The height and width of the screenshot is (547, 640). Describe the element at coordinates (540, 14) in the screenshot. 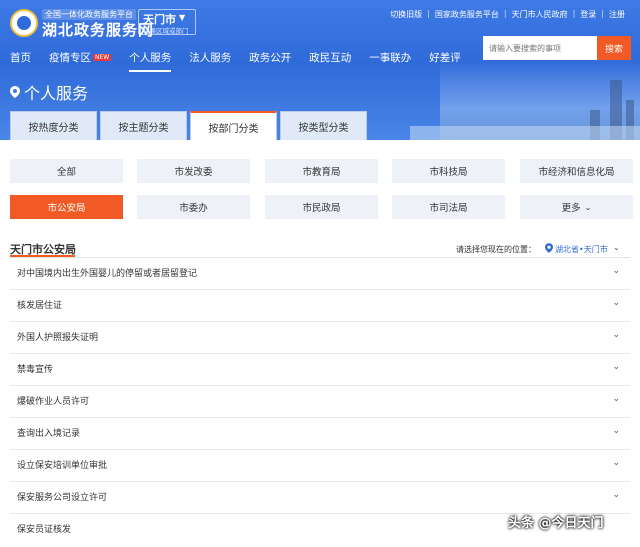

I see `link-city-government: 天门市人民政府` at that location.